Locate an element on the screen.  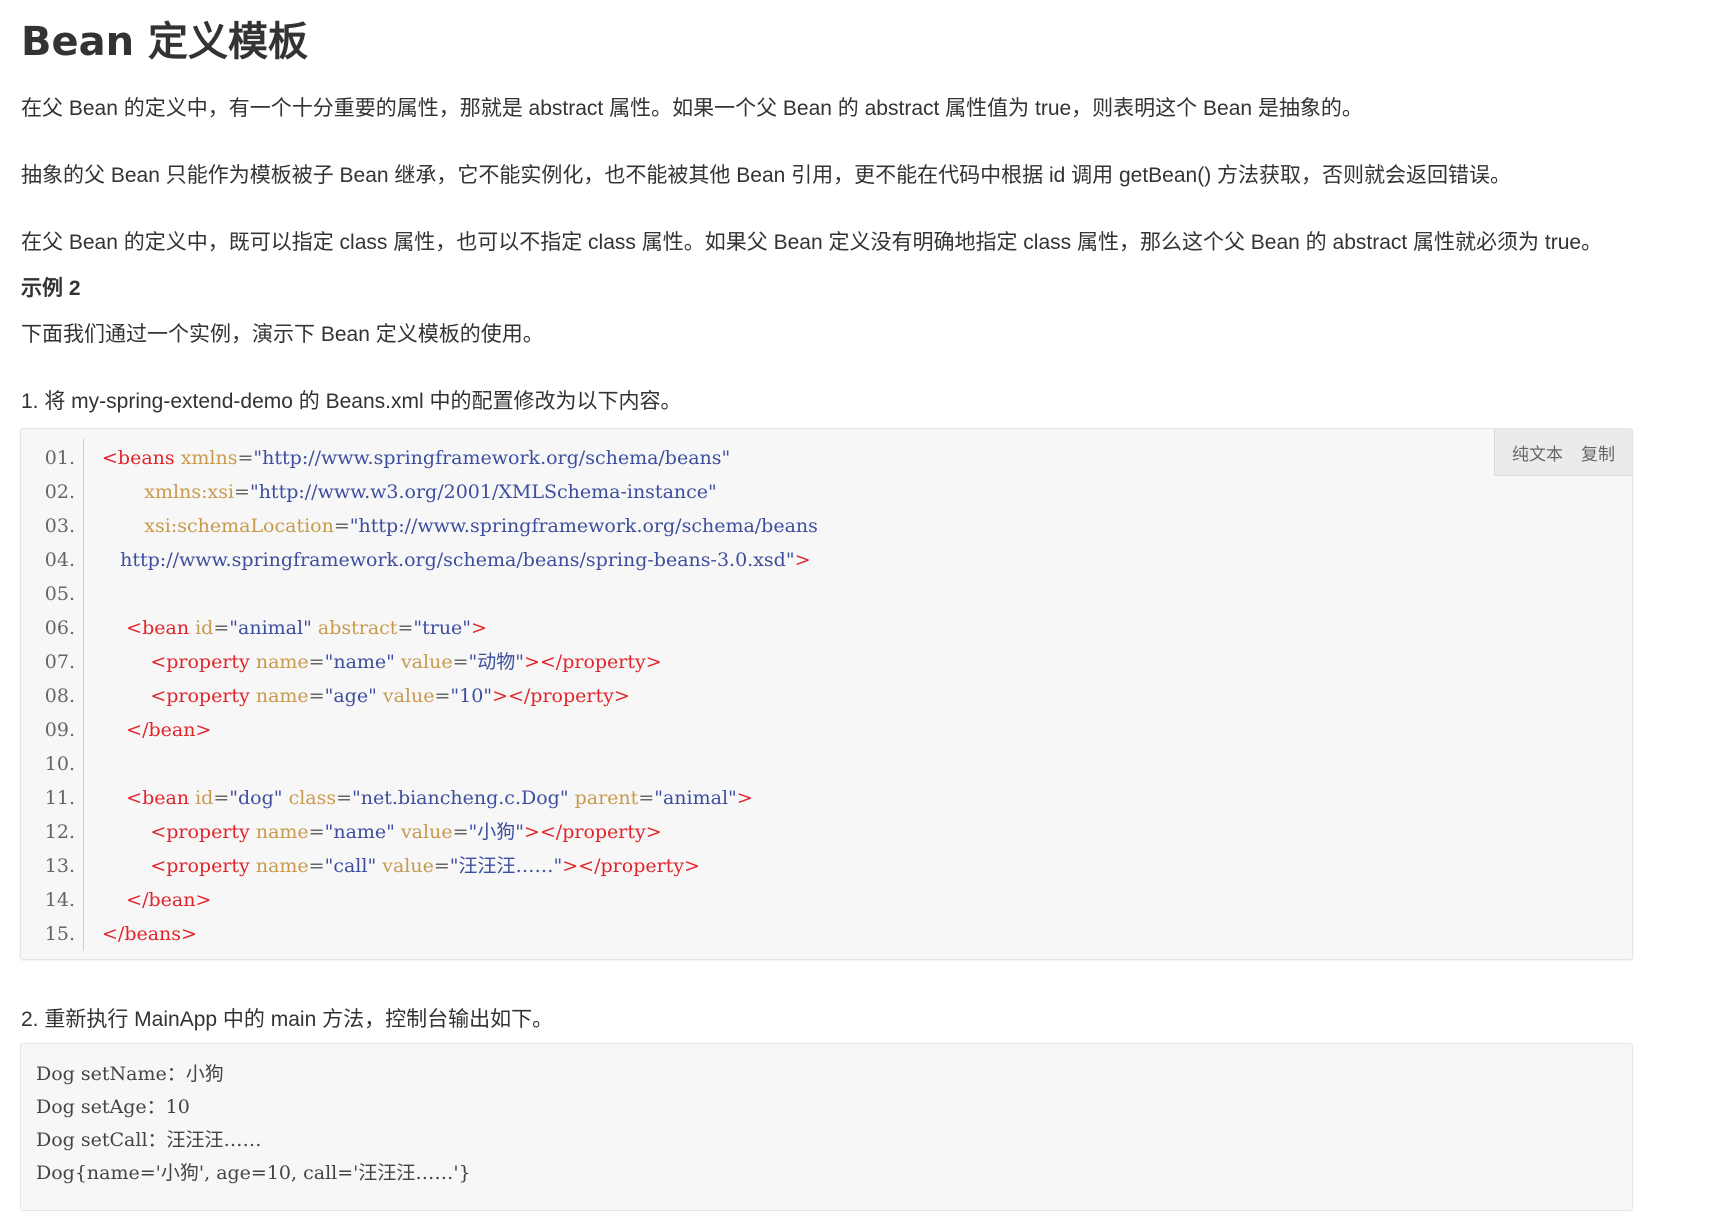
code-token: "net.biancheng.c.Dog" is located at coordinates (463, 798).